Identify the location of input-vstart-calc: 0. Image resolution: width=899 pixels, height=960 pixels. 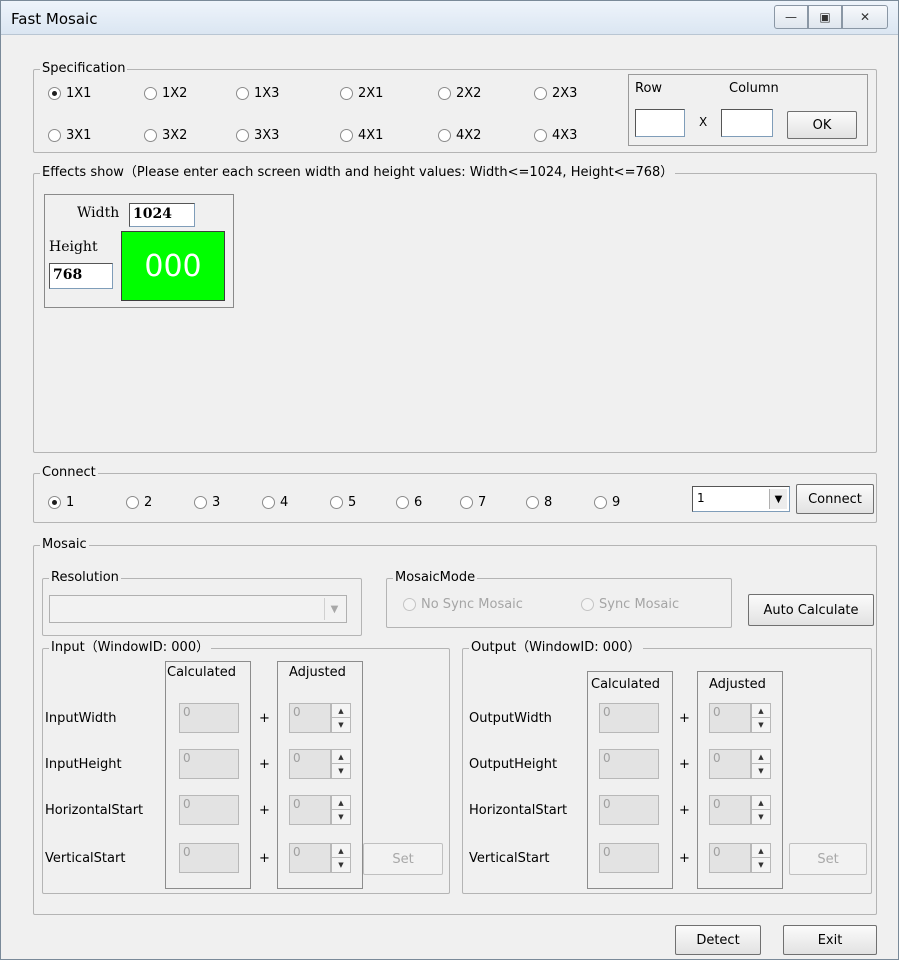
(209, 858).